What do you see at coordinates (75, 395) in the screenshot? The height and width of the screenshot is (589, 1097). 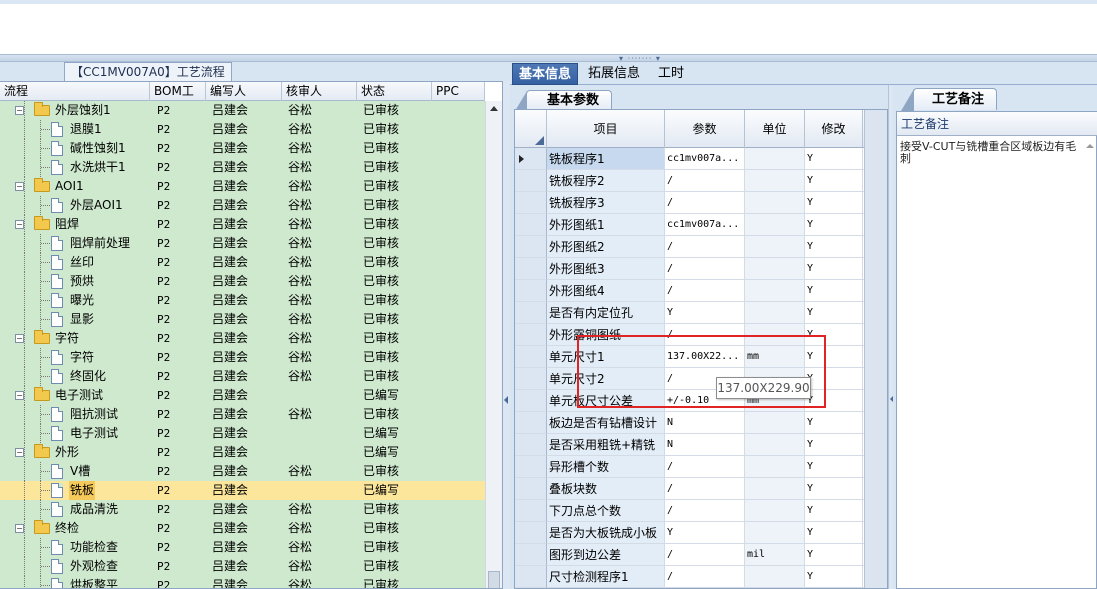 I see `tree-node-cell: − 电子测试` at bounding box center [75, 395].